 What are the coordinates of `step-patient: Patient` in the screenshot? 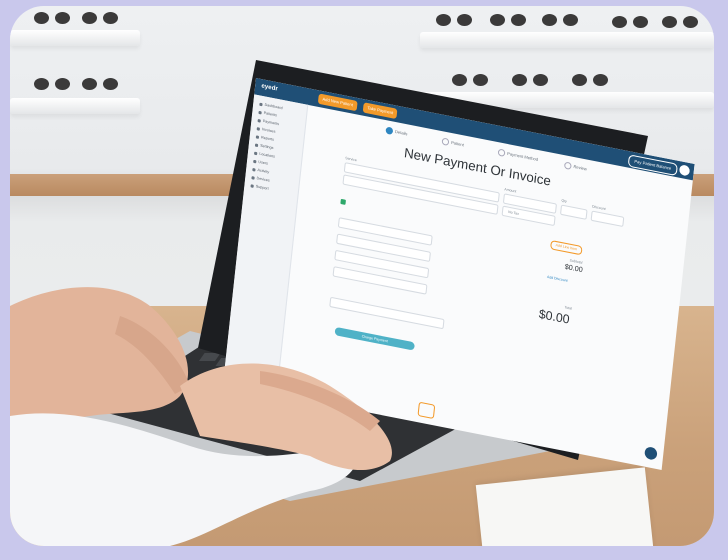 It's located at (453, 142).